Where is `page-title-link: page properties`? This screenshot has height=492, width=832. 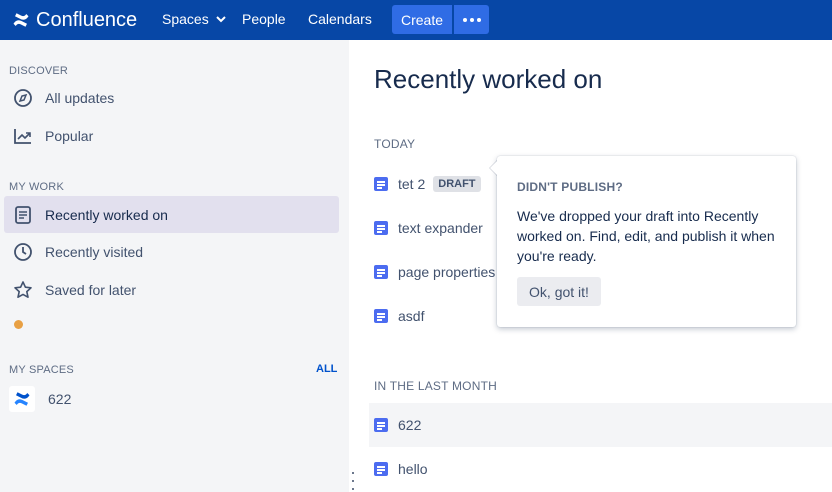
page-title-link: page properties is located at coordinates (446, 272).